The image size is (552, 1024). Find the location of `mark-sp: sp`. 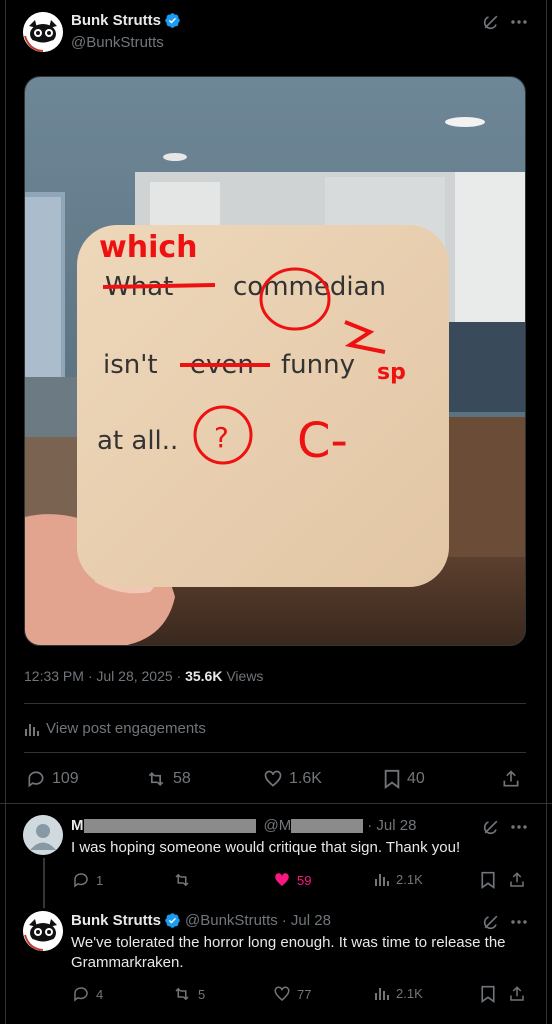

mark-sp: sp is located at coordinates (391, 372).